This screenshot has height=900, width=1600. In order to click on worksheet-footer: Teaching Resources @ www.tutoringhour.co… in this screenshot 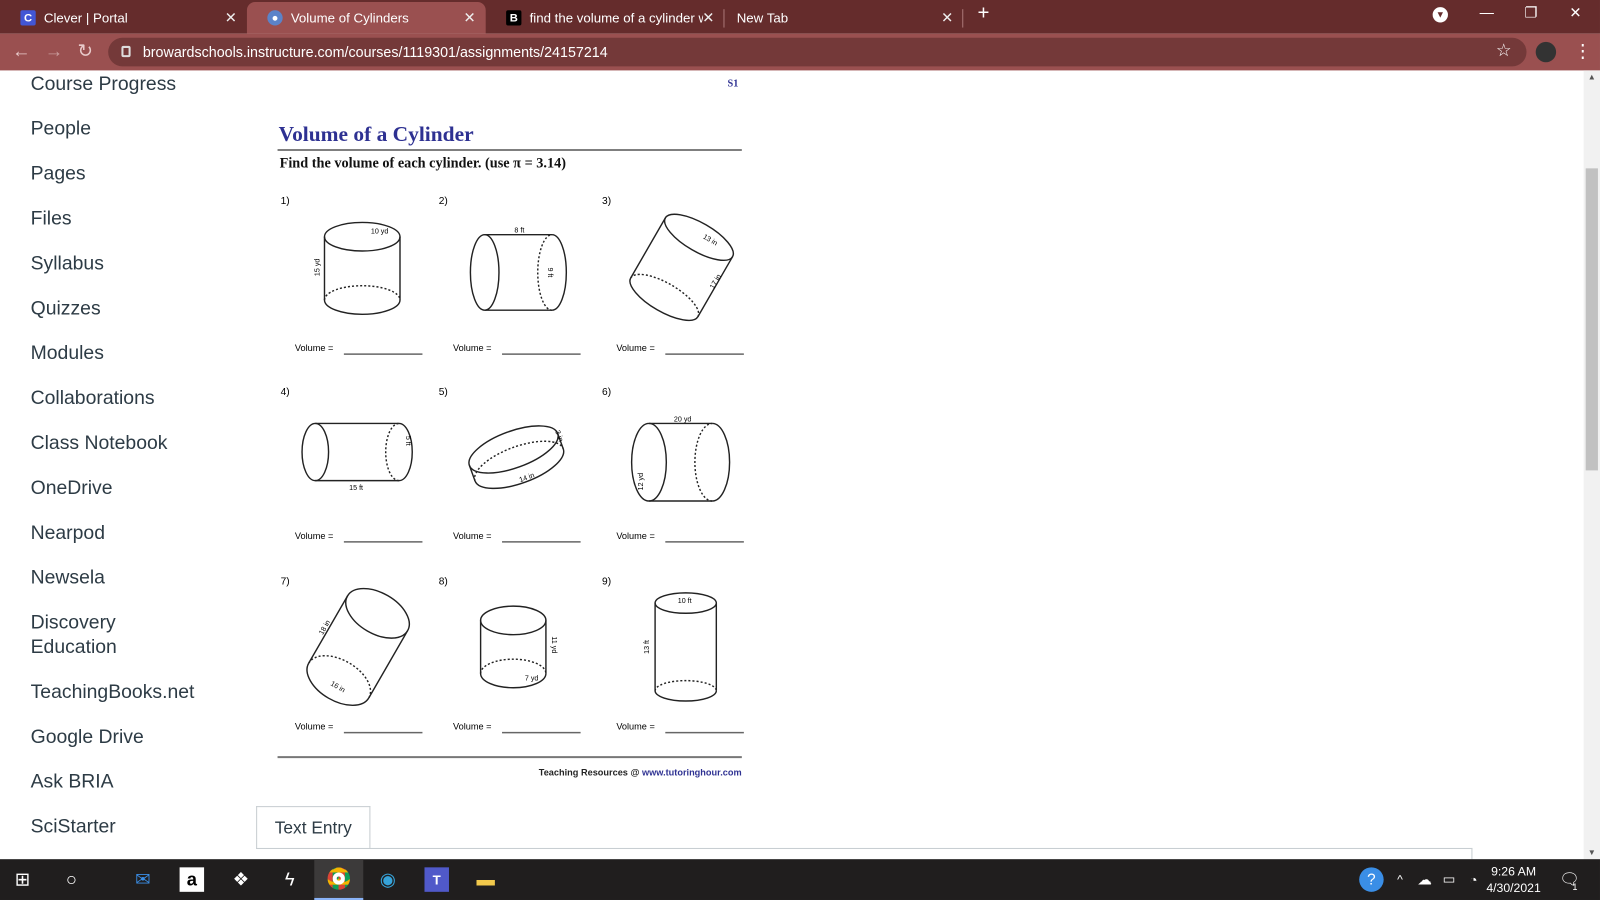, I will do `click(640, 772)`.